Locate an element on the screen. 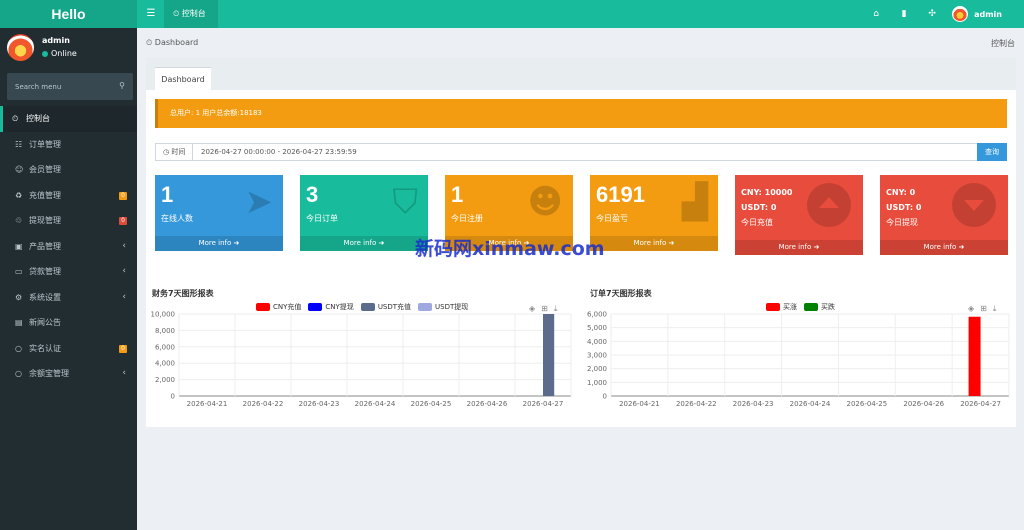 The height and width of the screenshot is (530, 1024). filter-label: ◷ 时间 is located at coordinates (174, 152).